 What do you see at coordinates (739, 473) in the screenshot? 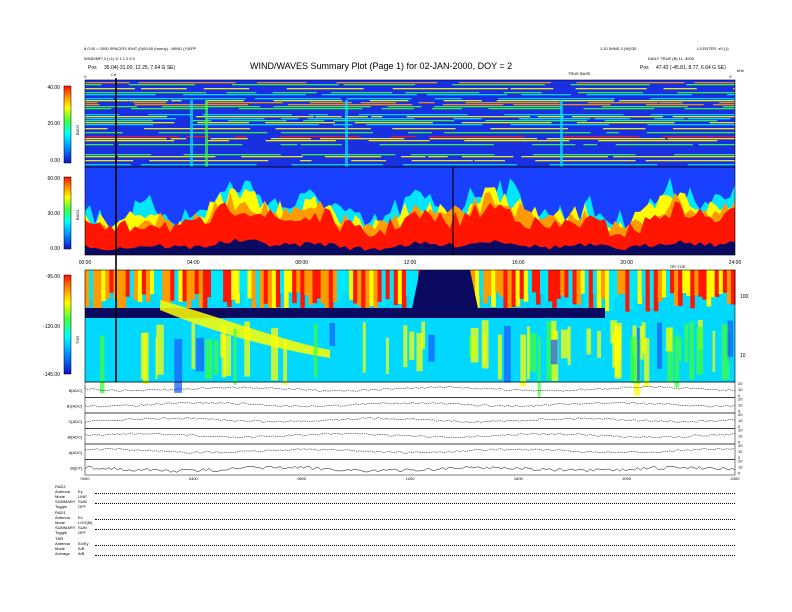
I see `stack-panel-right-tick: 0` at bounding box center [739, 473].